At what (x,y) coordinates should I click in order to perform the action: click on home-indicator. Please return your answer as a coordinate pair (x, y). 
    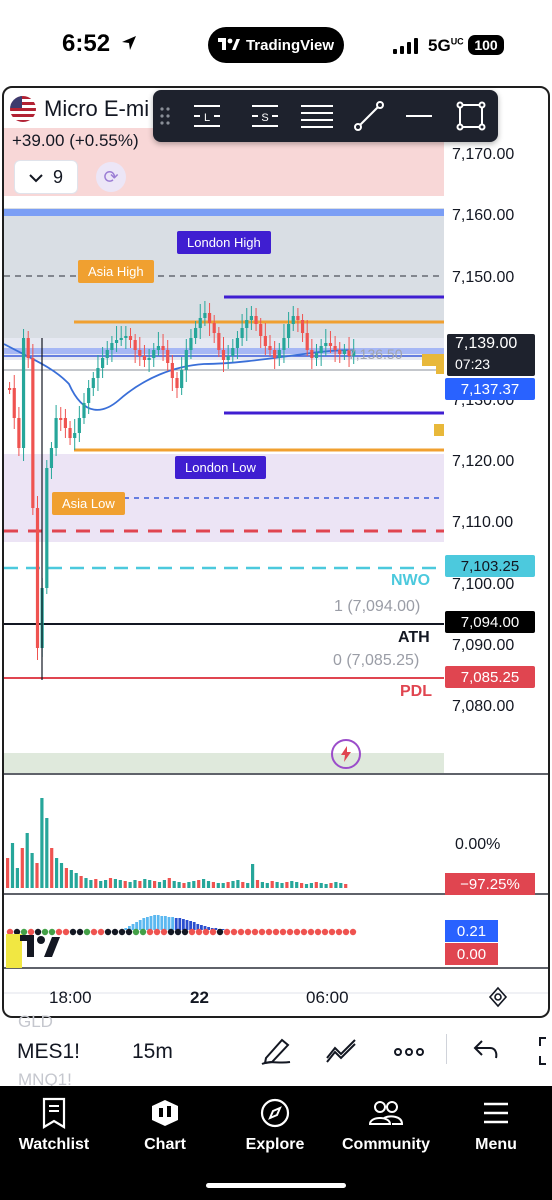
    Looking at the image, I should click on (276, 1185).